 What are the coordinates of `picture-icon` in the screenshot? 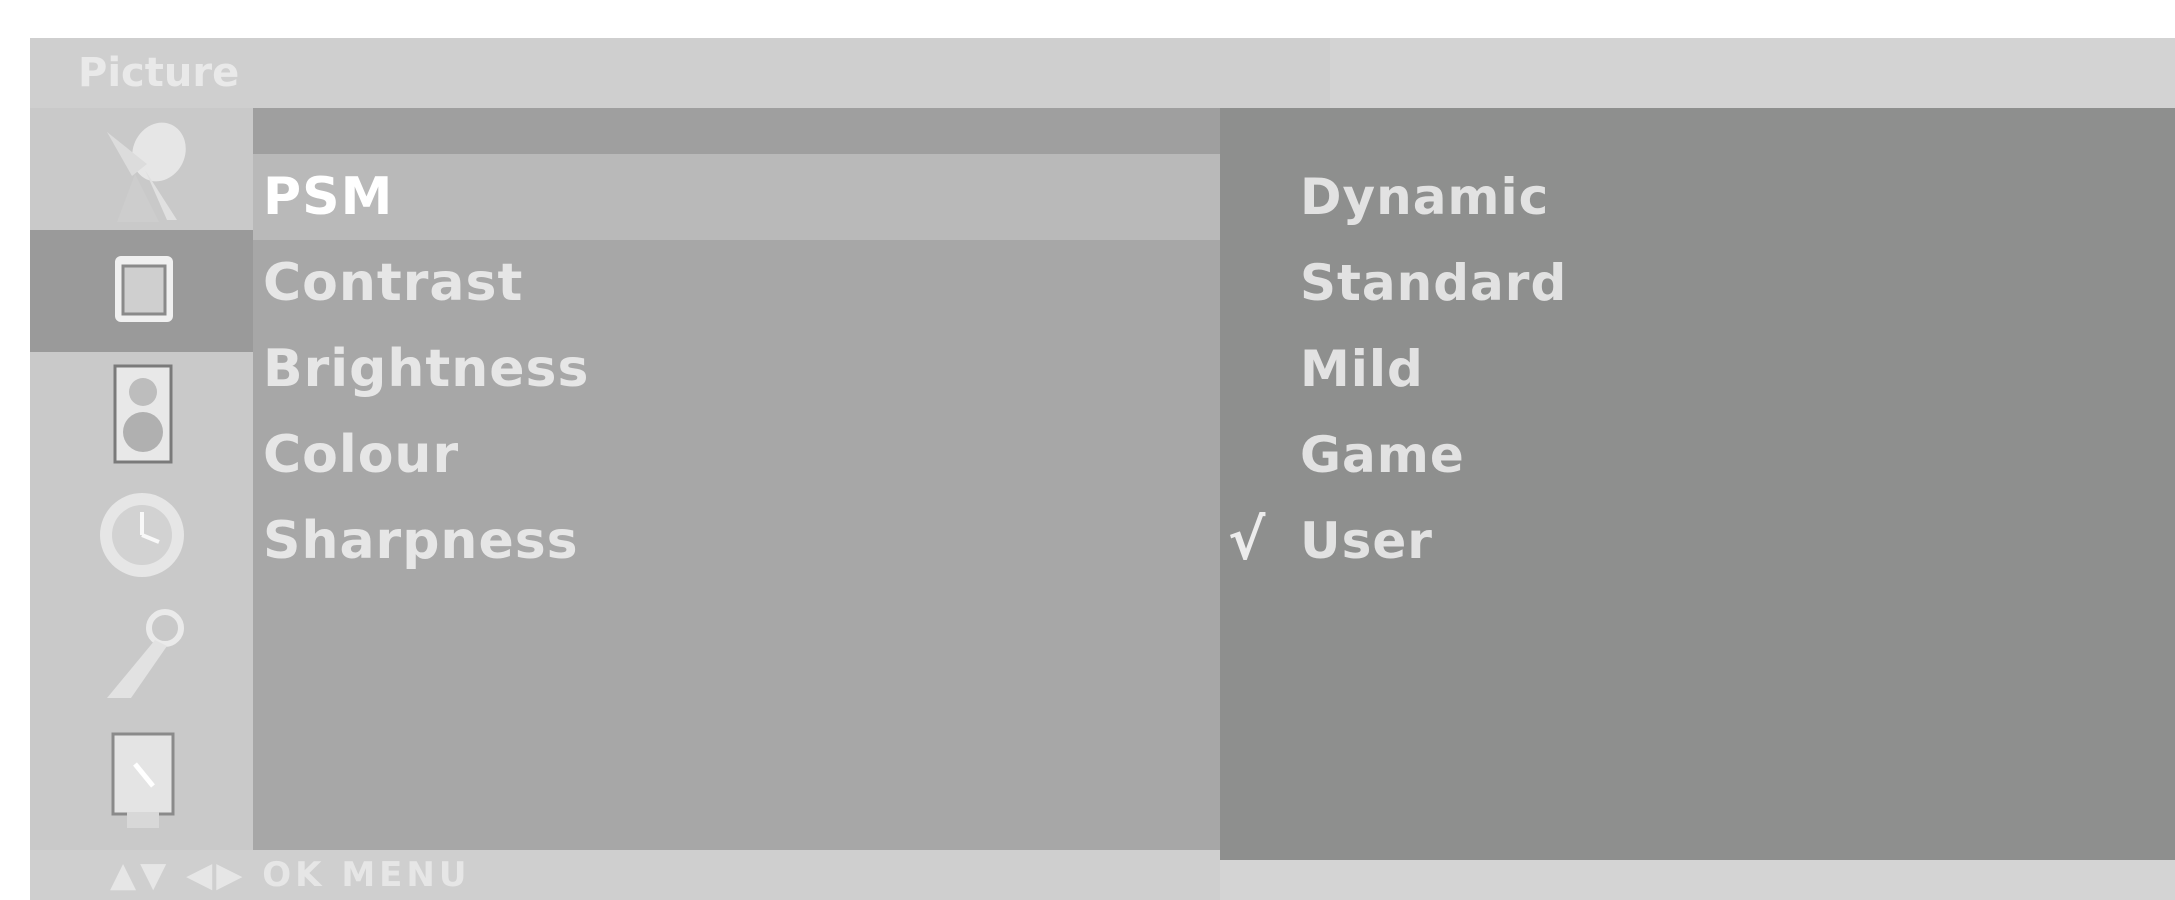 It's located at (143, 289).